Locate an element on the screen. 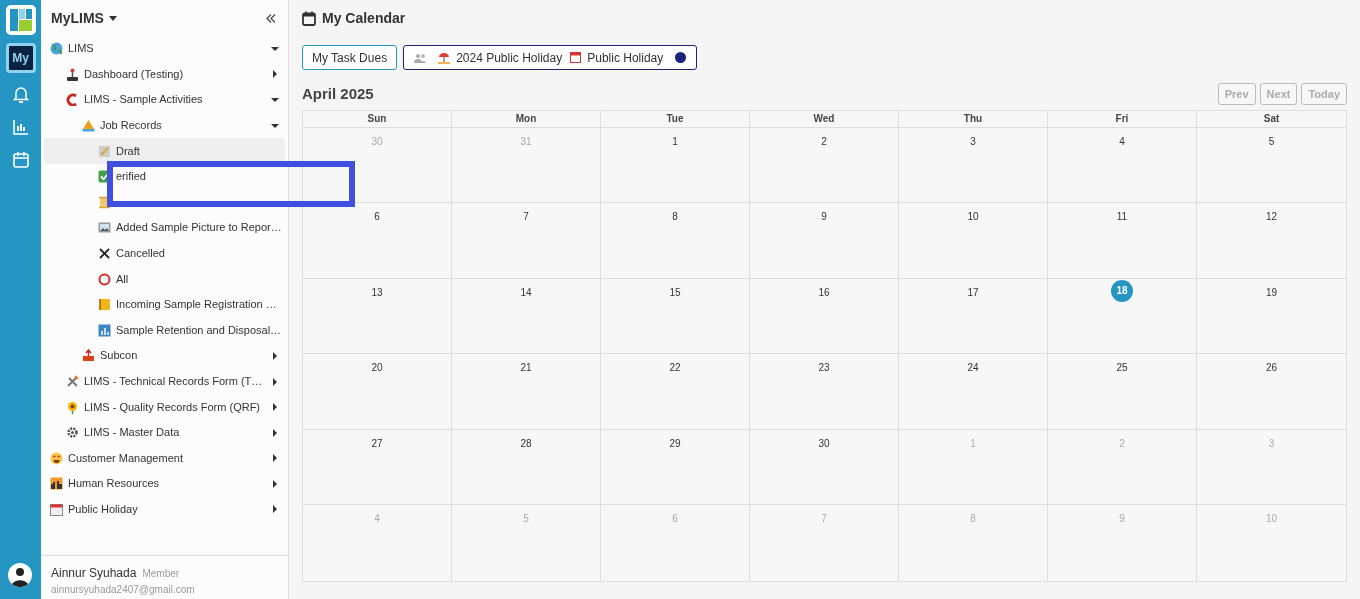 The height and width of the screenshot is (599, 1360). avatar-silhouette is located at coordinates (20, 575).